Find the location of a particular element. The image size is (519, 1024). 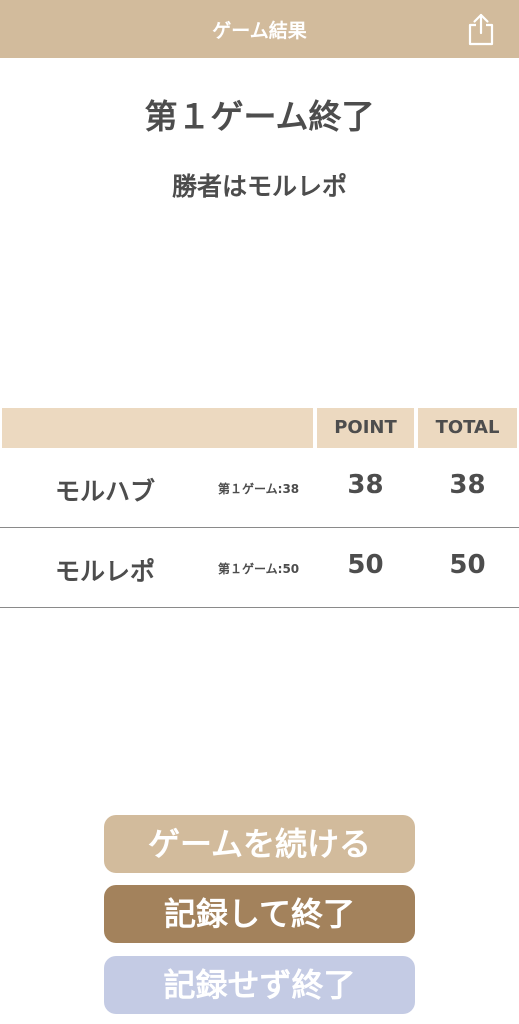

point-value: 50 is located at coordinates (365, 565).